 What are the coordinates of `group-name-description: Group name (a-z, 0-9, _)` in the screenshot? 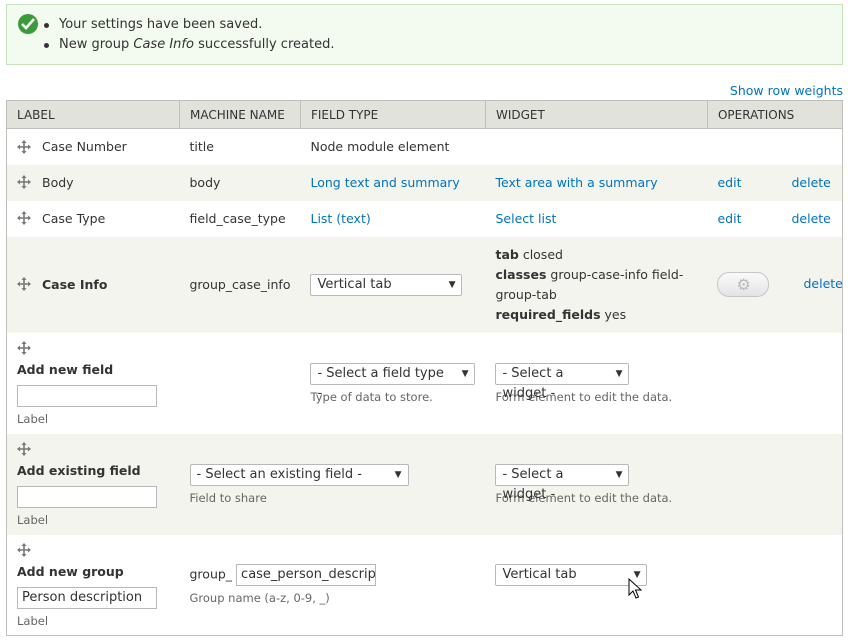 It's located at (259, 598).